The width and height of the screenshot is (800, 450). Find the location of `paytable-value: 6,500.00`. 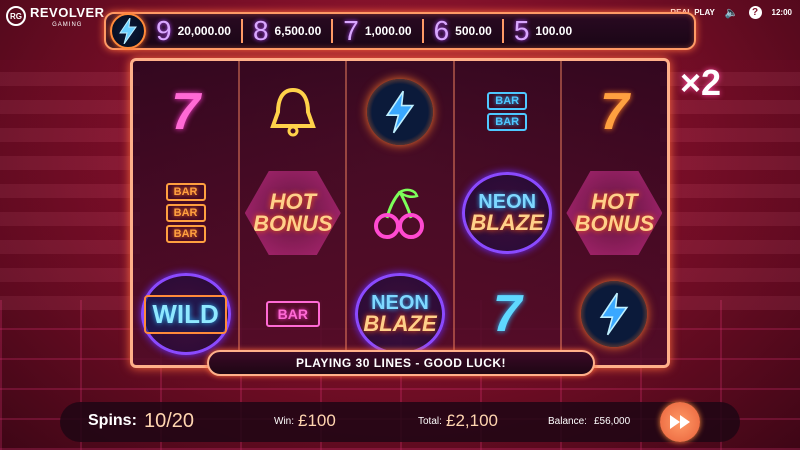

paytable-value: 6,500.00 is located at coordinates (298, 31).